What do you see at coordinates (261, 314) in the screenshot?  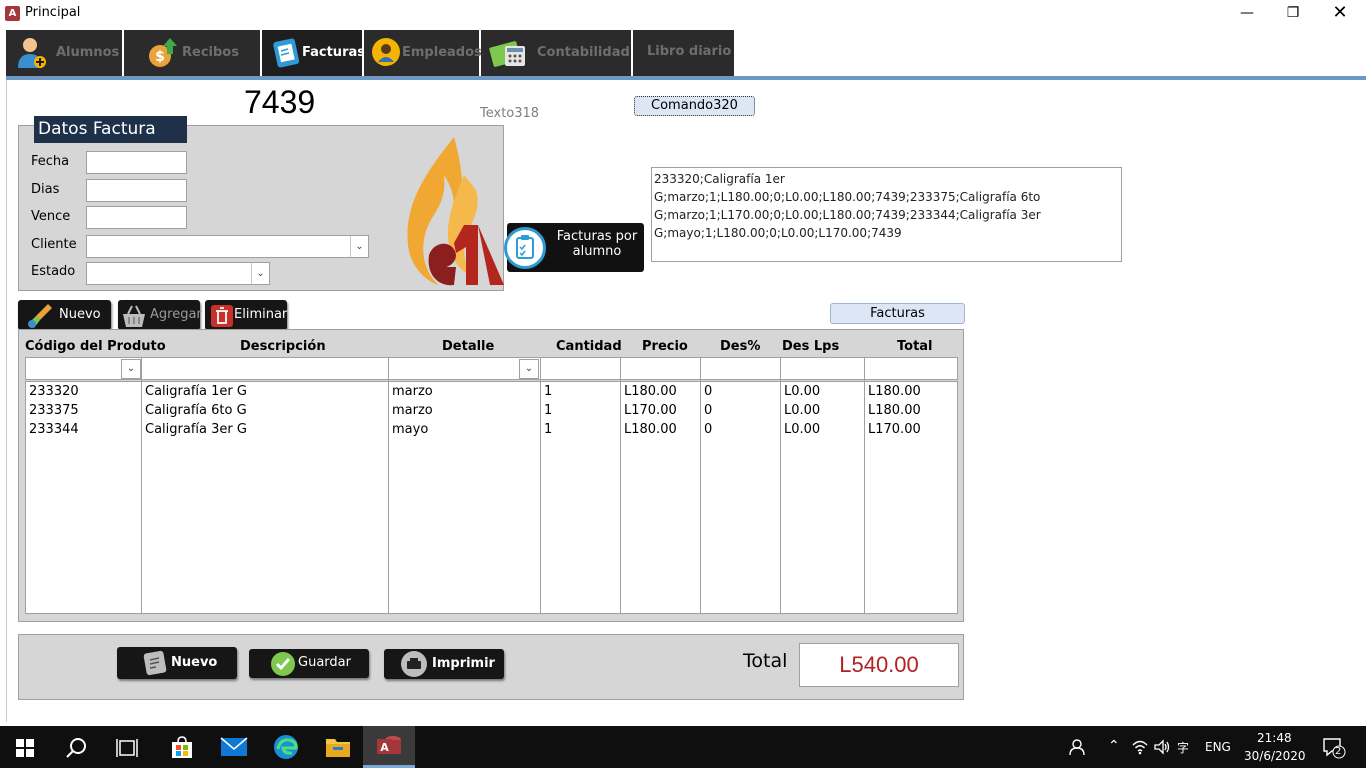 I see `eliminar-label: Eliminar` at bounding box center [261, 314].